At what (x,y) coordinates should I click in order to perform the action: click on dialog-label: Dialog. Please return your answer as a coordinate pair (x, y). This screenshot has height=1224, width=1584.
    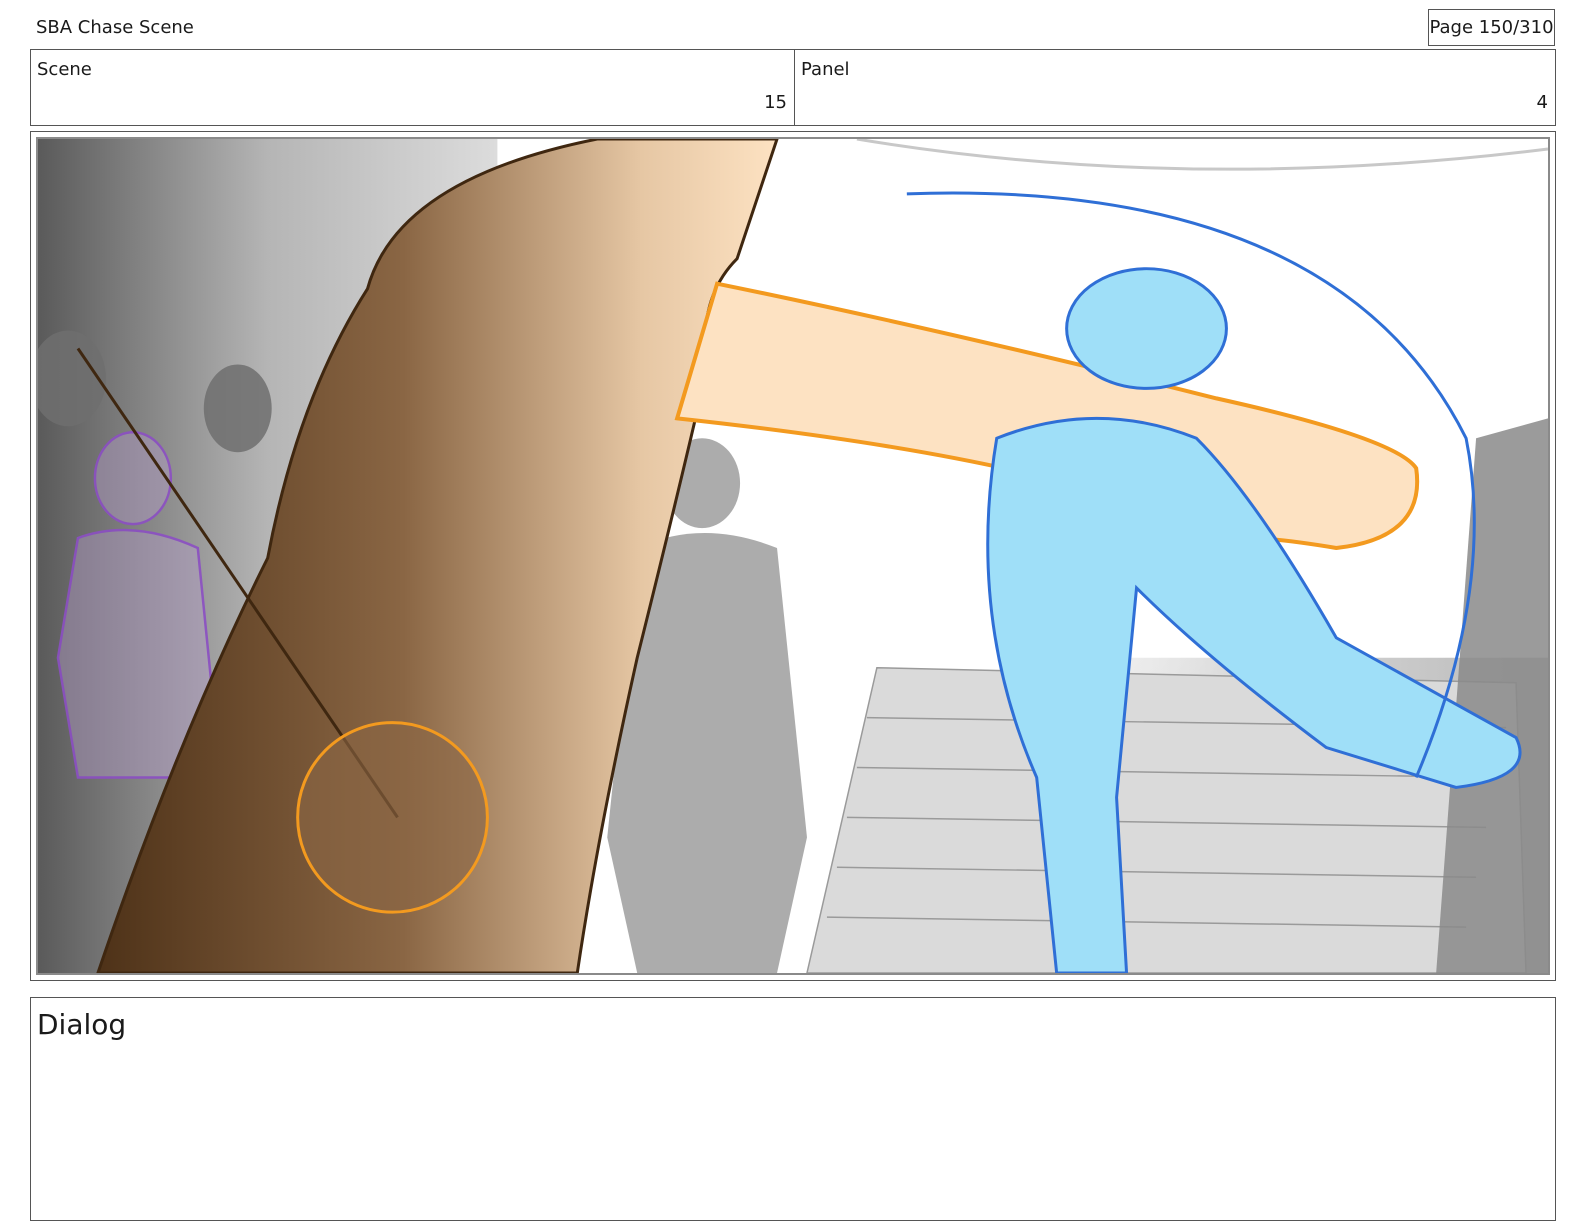
    Looking at the image, I should click on (82, 1024).